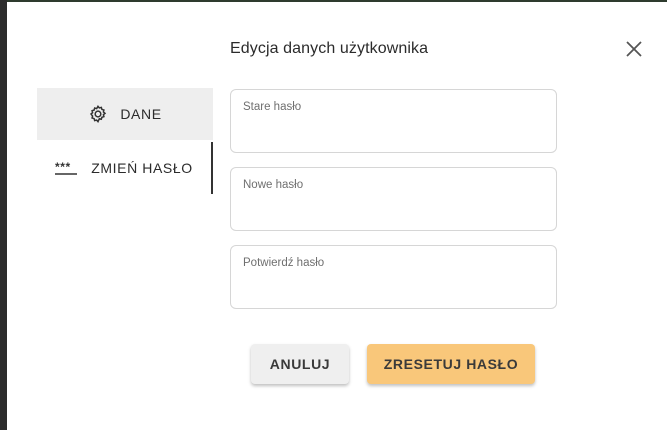 The height and width of the screenshot is (430, 667). I want to click on nav-label-dane: DANE, so click(141, 114).